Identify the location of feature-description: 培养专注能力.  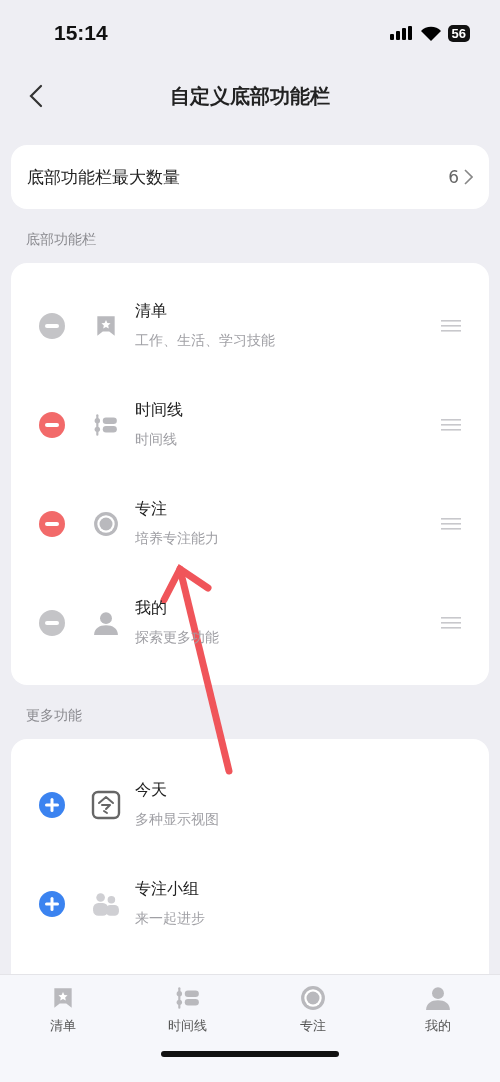
(177, 539).